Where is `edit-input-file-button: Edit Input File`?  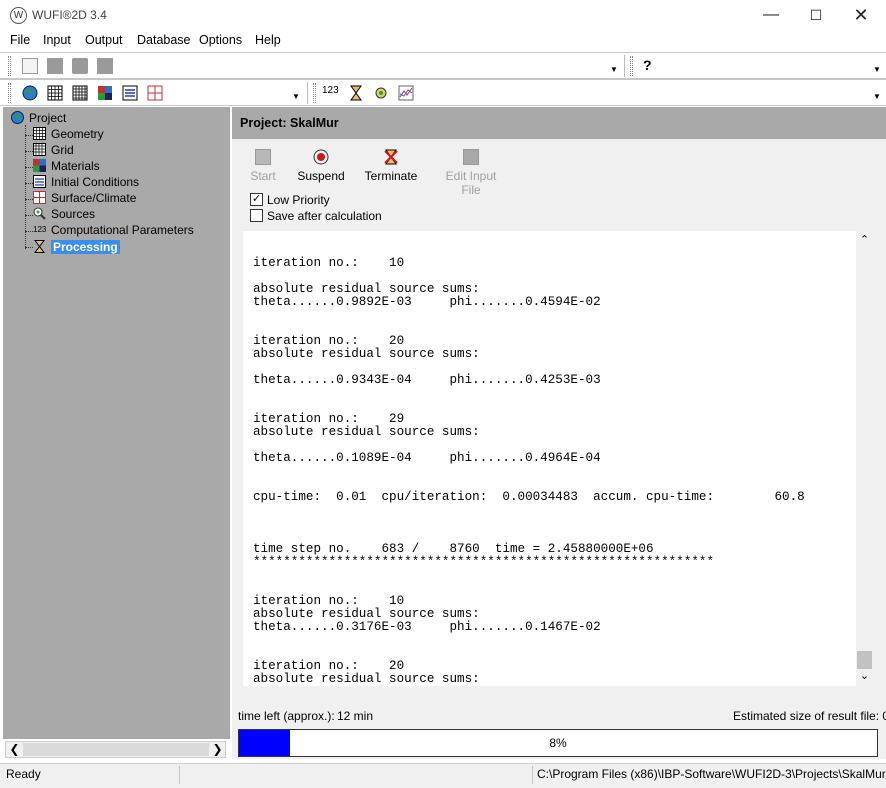
edit-input-file-button: Edit Input File is located at coordinates (471, 173).